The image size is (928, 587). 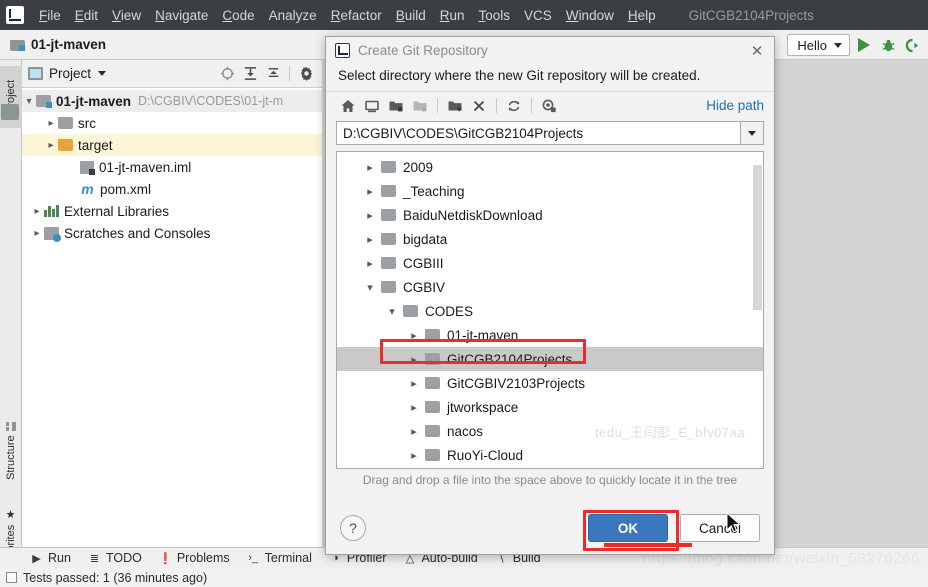 What do you see at coordinates (253, 558) in the screenshot?
I see `terminal-icon: ›_` at bounding box center [253, 558].